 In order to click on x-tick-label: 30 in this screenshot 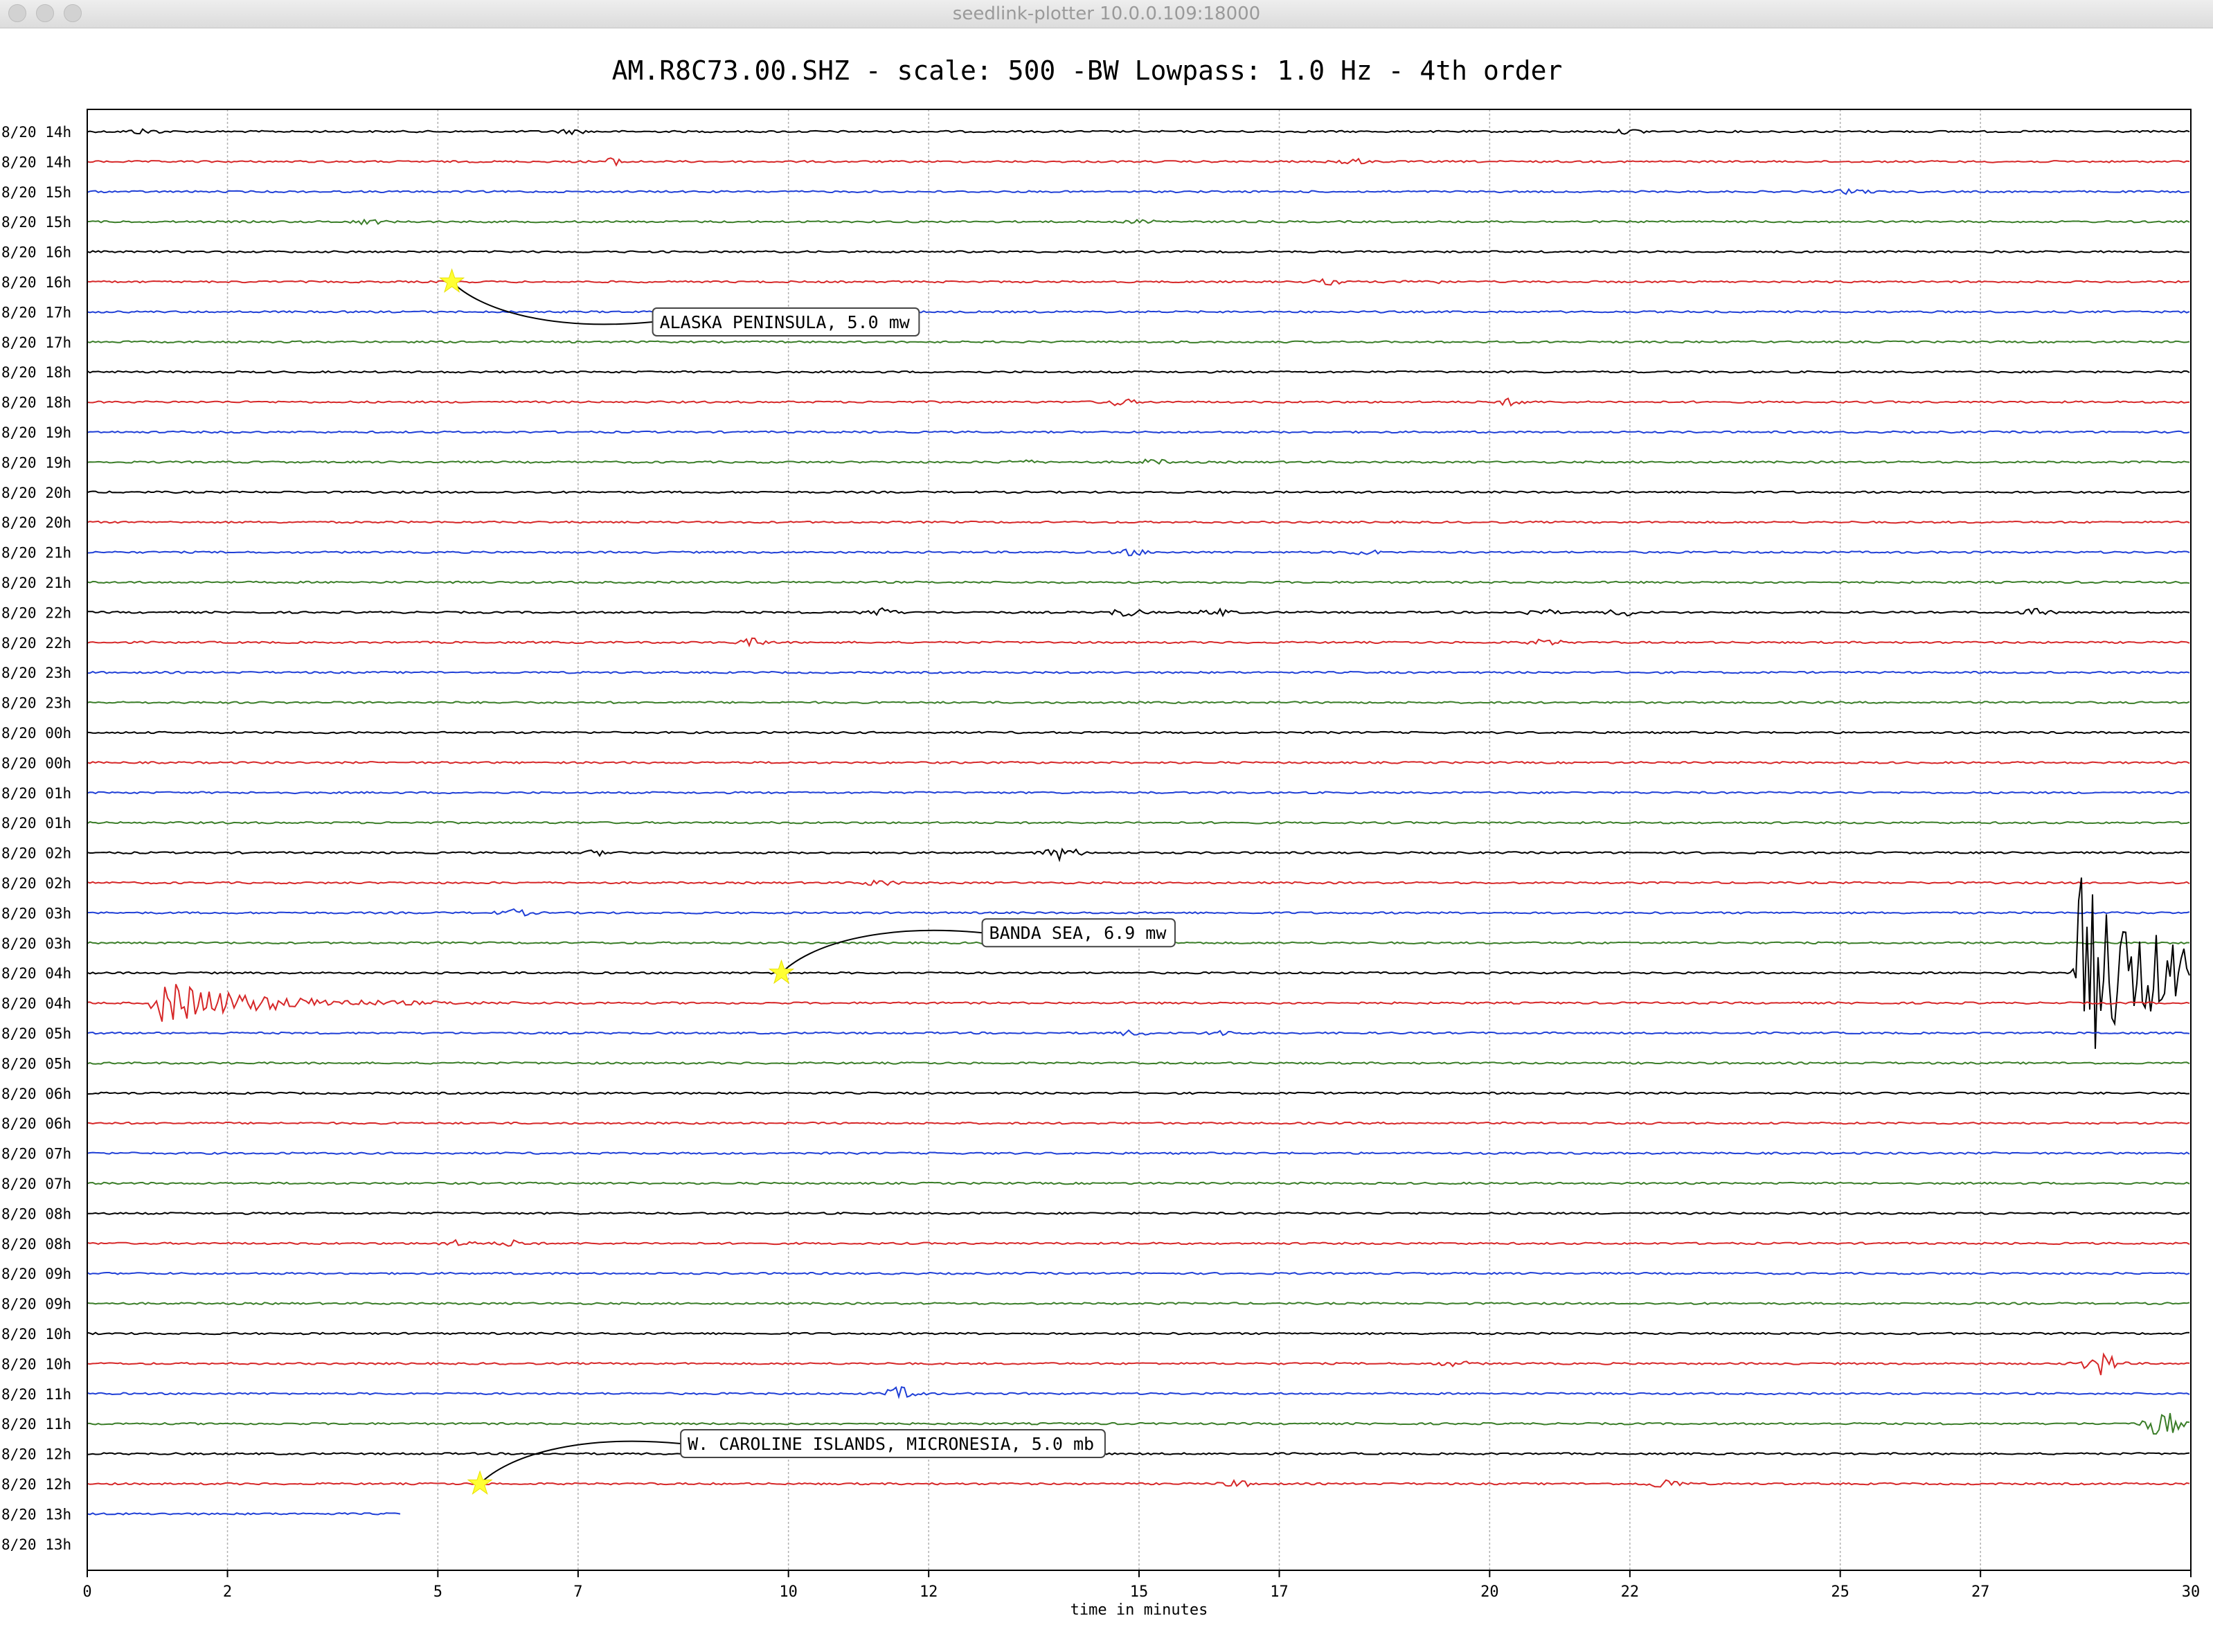, I will do `click(2192, 1592)`.